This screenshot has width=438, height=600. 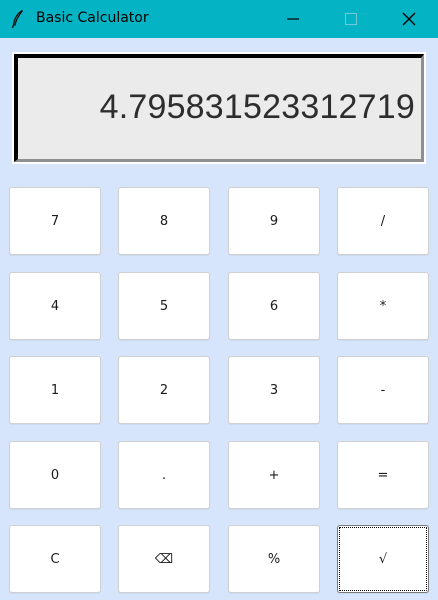 I want to click on key-percent: %, so click(x=274, y=559).